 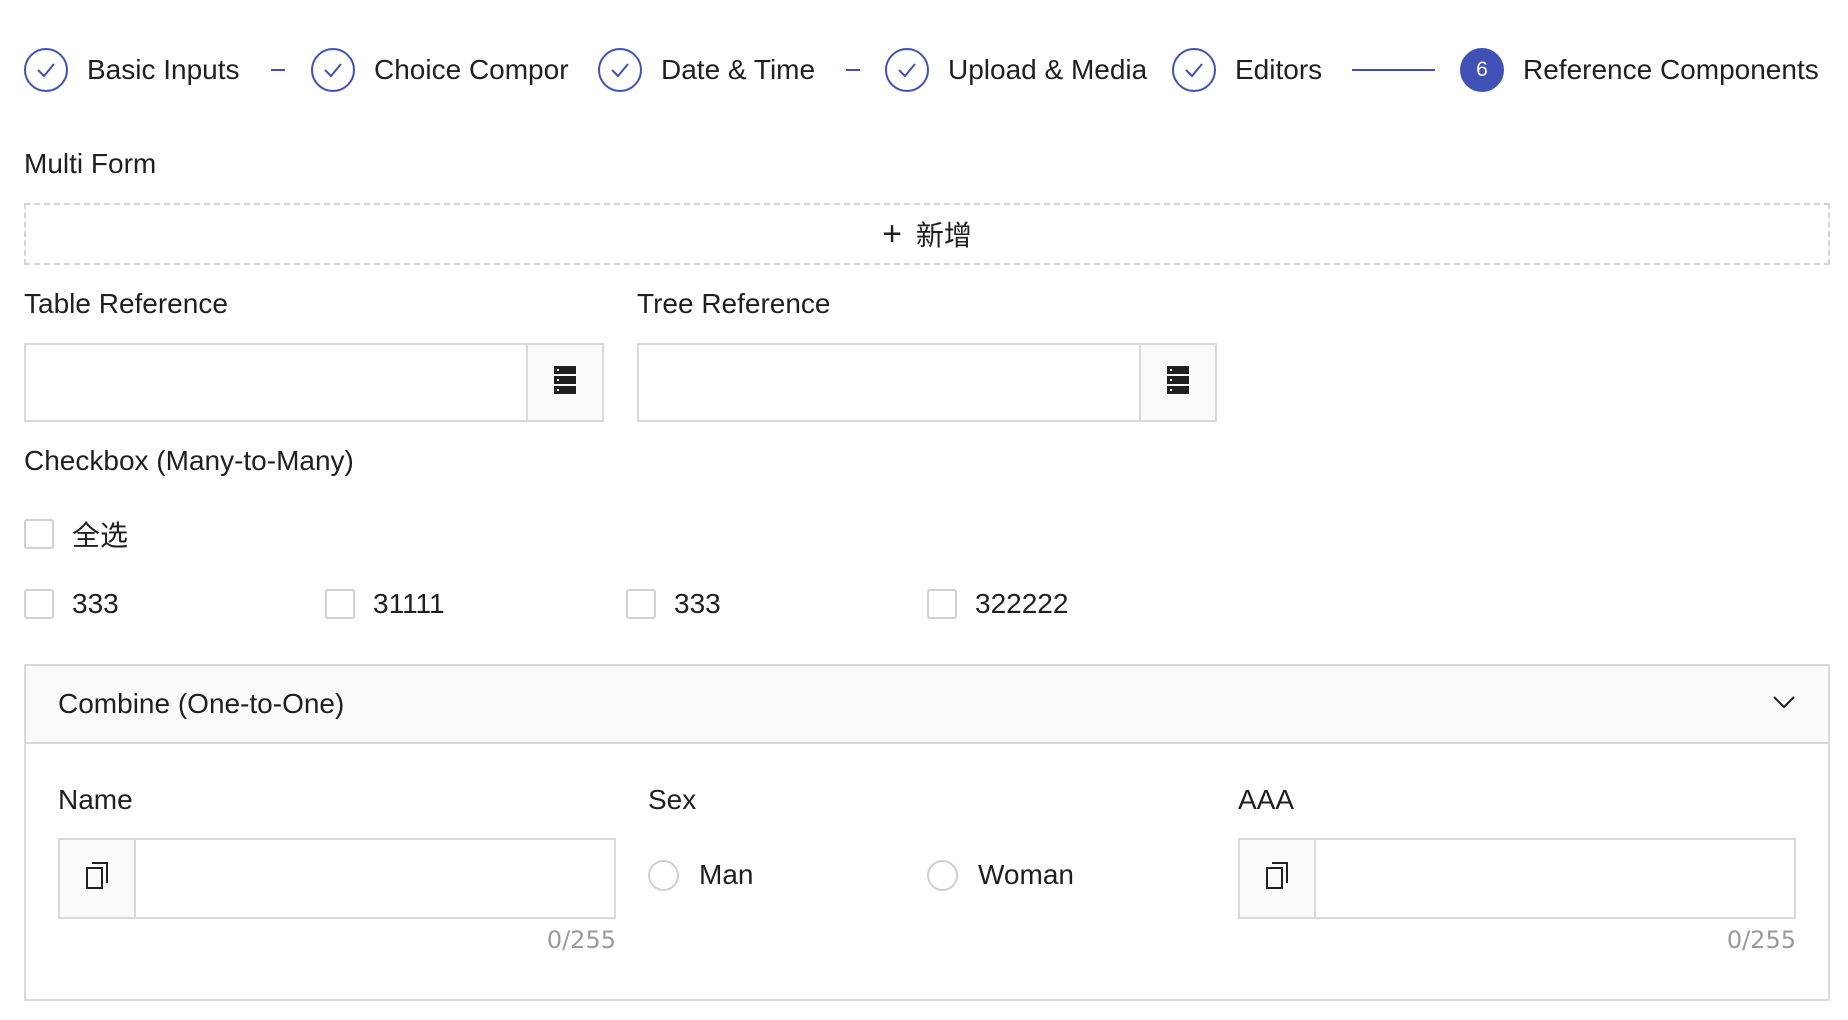 What do you see at coordinates (1048, 69) in the screenshot?
I see `step-label: Upload & Media` at bounding box center [1048, 69].